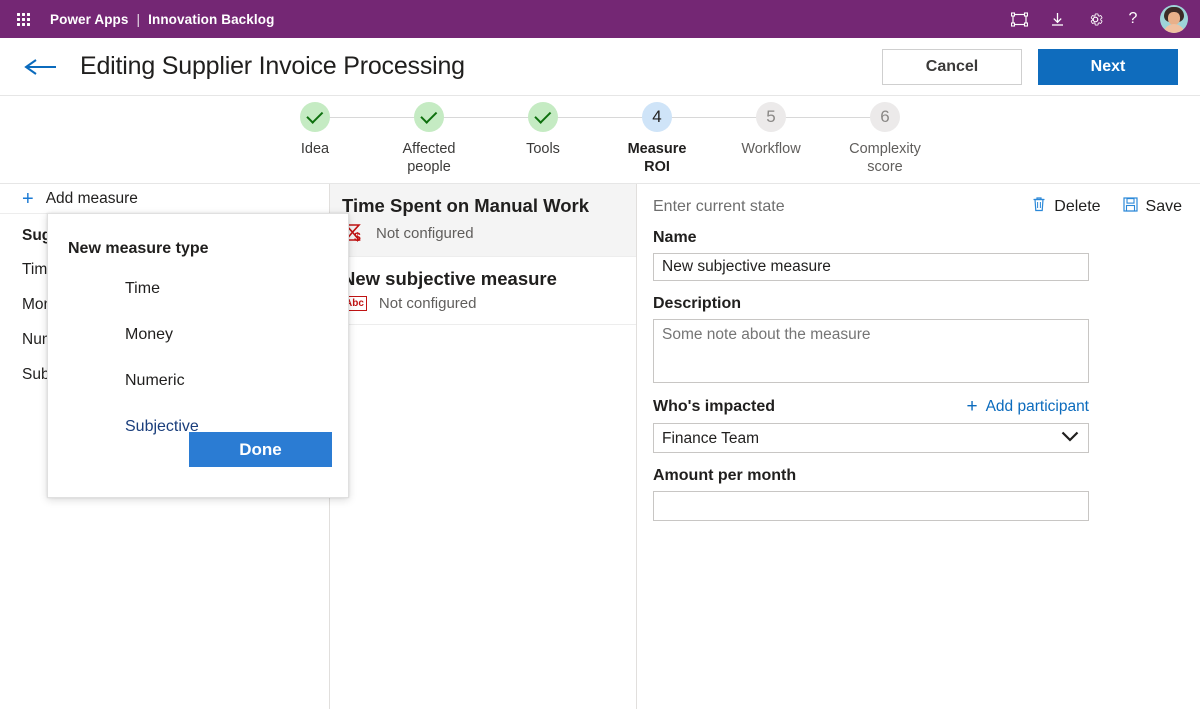 The width and height of the screenshot is (1200, 709). What do you see at coordinates (23, 19) in the screenshot?
I see `waffle-grid-icon` at bounding box center [23, 19].